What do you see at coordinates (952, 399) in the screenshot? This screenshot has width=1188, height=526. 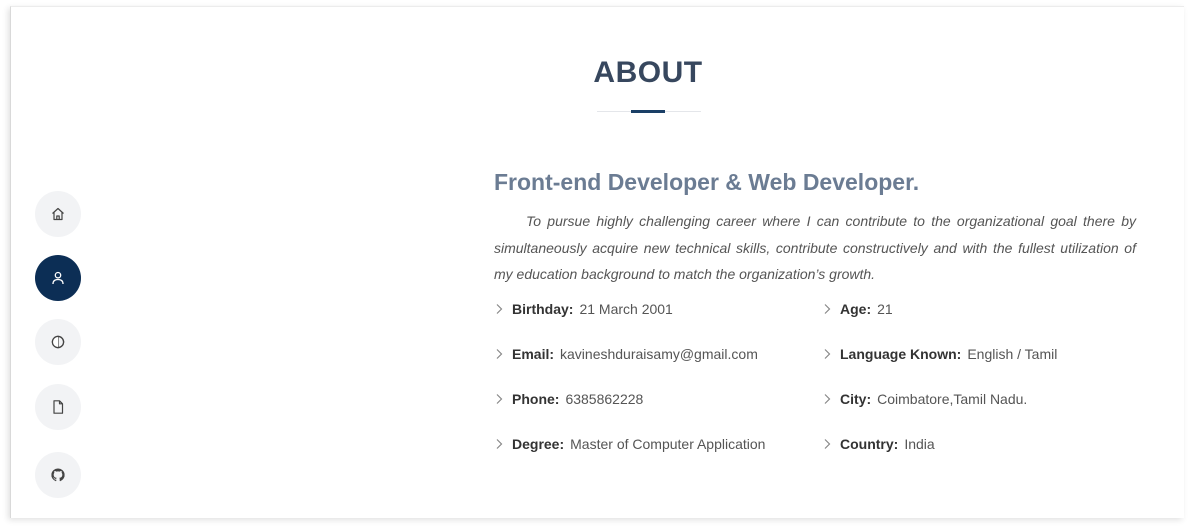 I see `info-value: Coimbatore,Tamil Nadu.` at bounding box center [952, 399].